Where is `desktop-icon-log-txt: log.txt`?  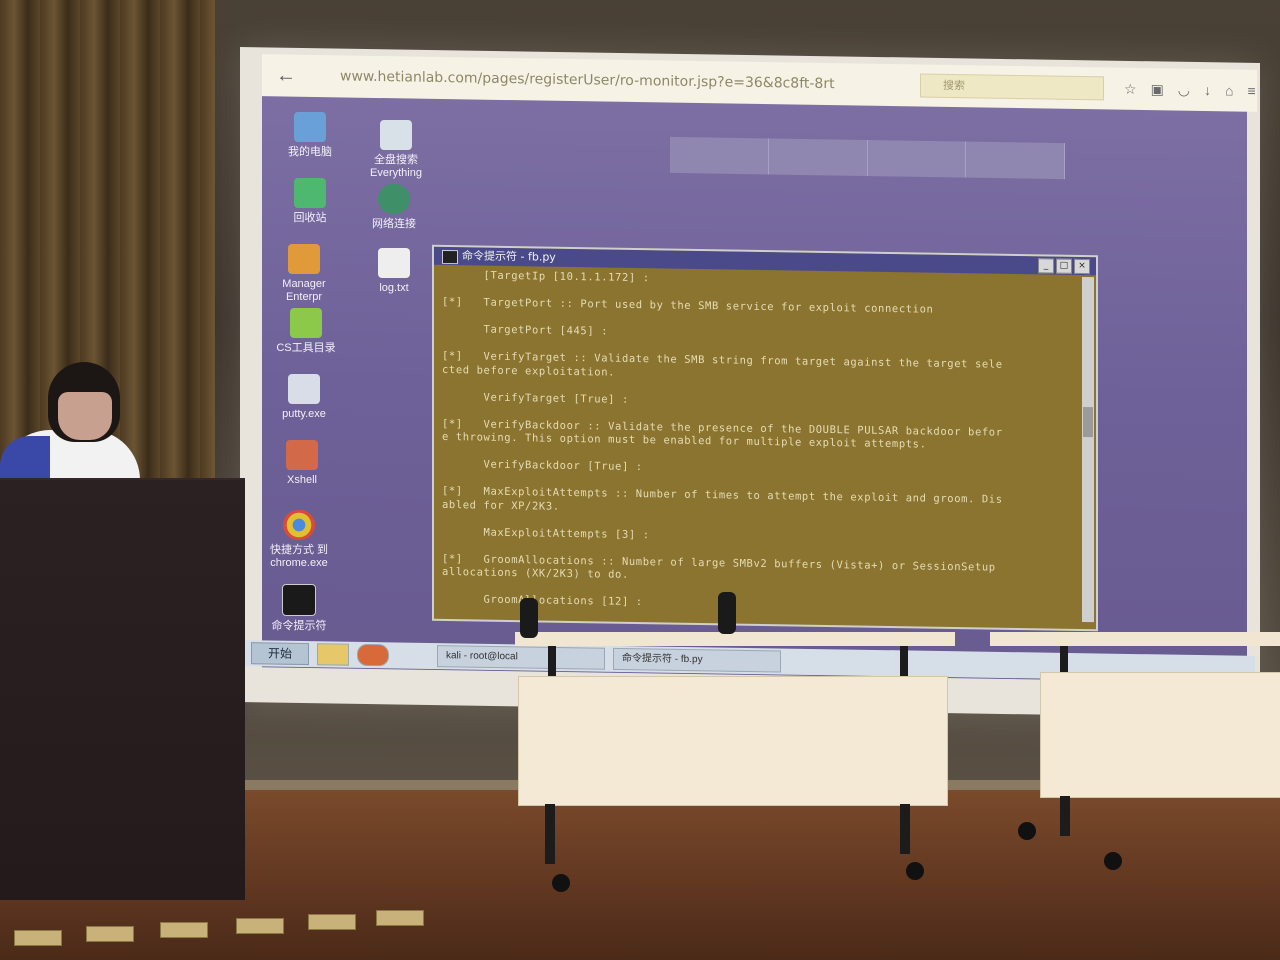
desktop-icon-log-txt: log.txt is located at coordinates (394, 271).